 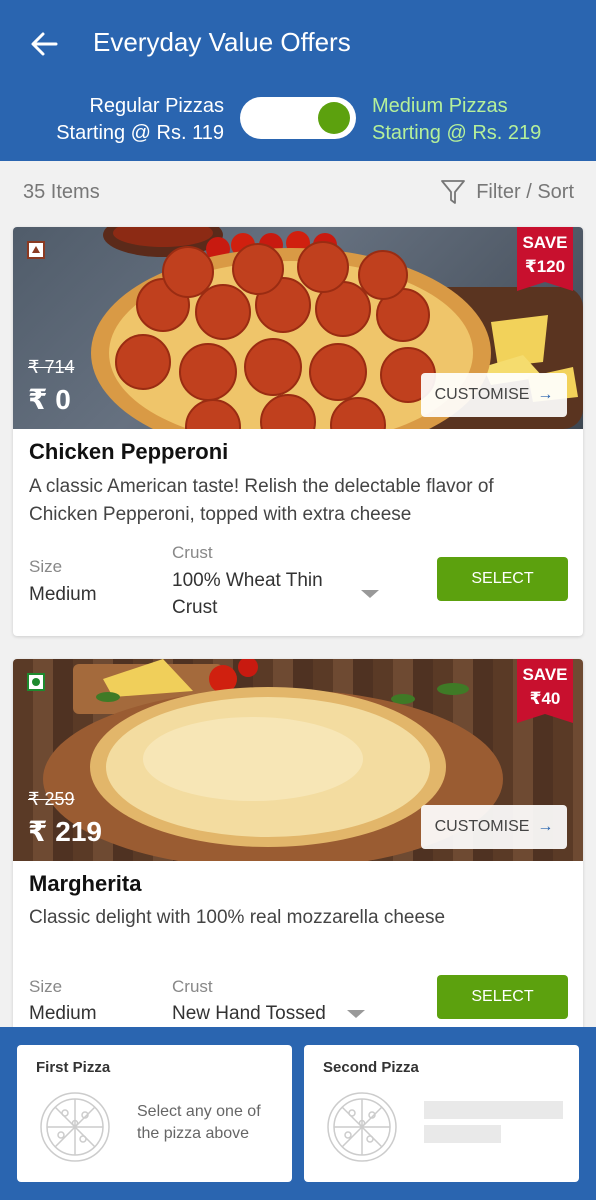 What do you see at coordinates (36, 682) in the screenshot?
I see `veg-indicator-icon` at bounding box center [36, 682].